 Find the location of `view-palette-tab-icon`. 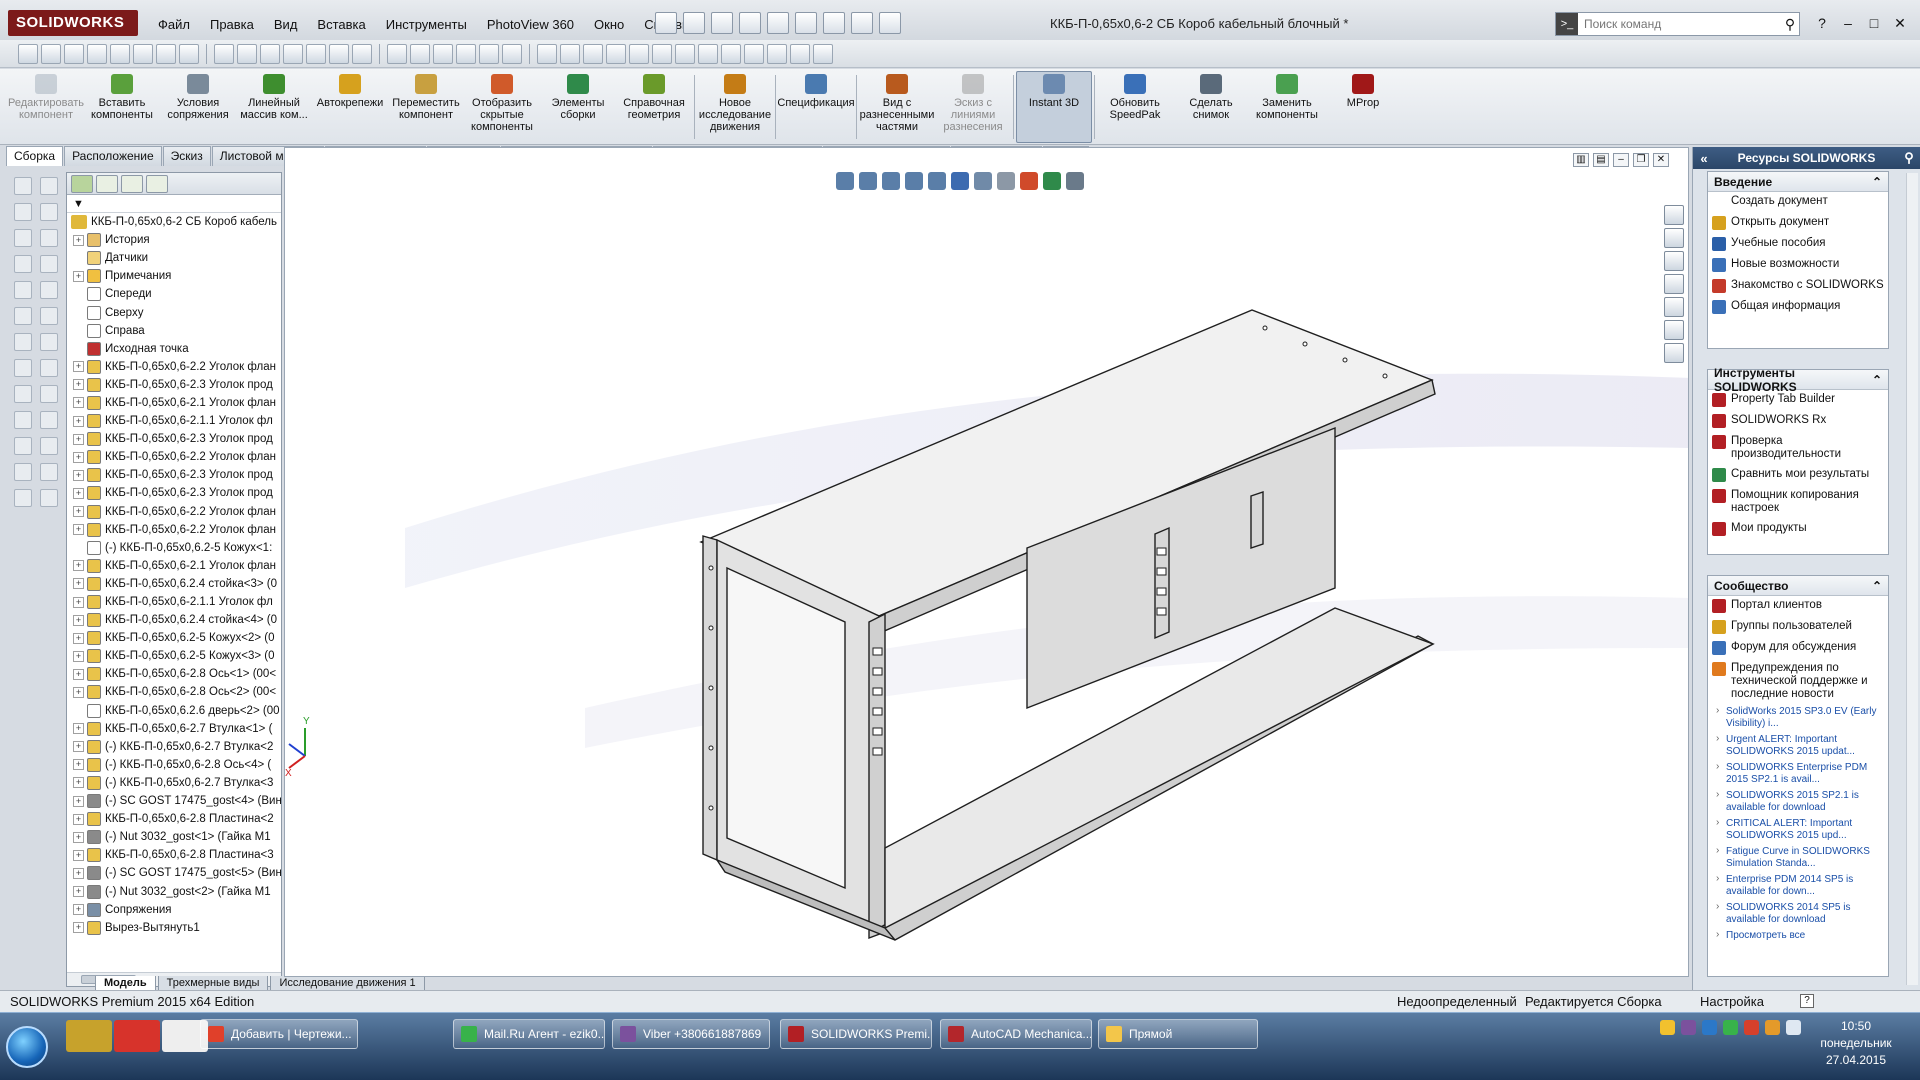

view-palette-tab-icon is located at coordinates (1674, 284).